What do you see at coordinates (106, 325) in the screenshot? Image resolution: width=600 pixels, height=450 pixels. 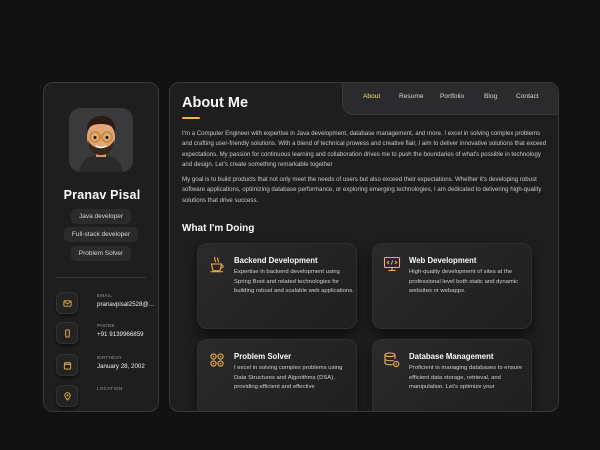 I see `contact-label: PHONE` at bounding box center [106, 325].